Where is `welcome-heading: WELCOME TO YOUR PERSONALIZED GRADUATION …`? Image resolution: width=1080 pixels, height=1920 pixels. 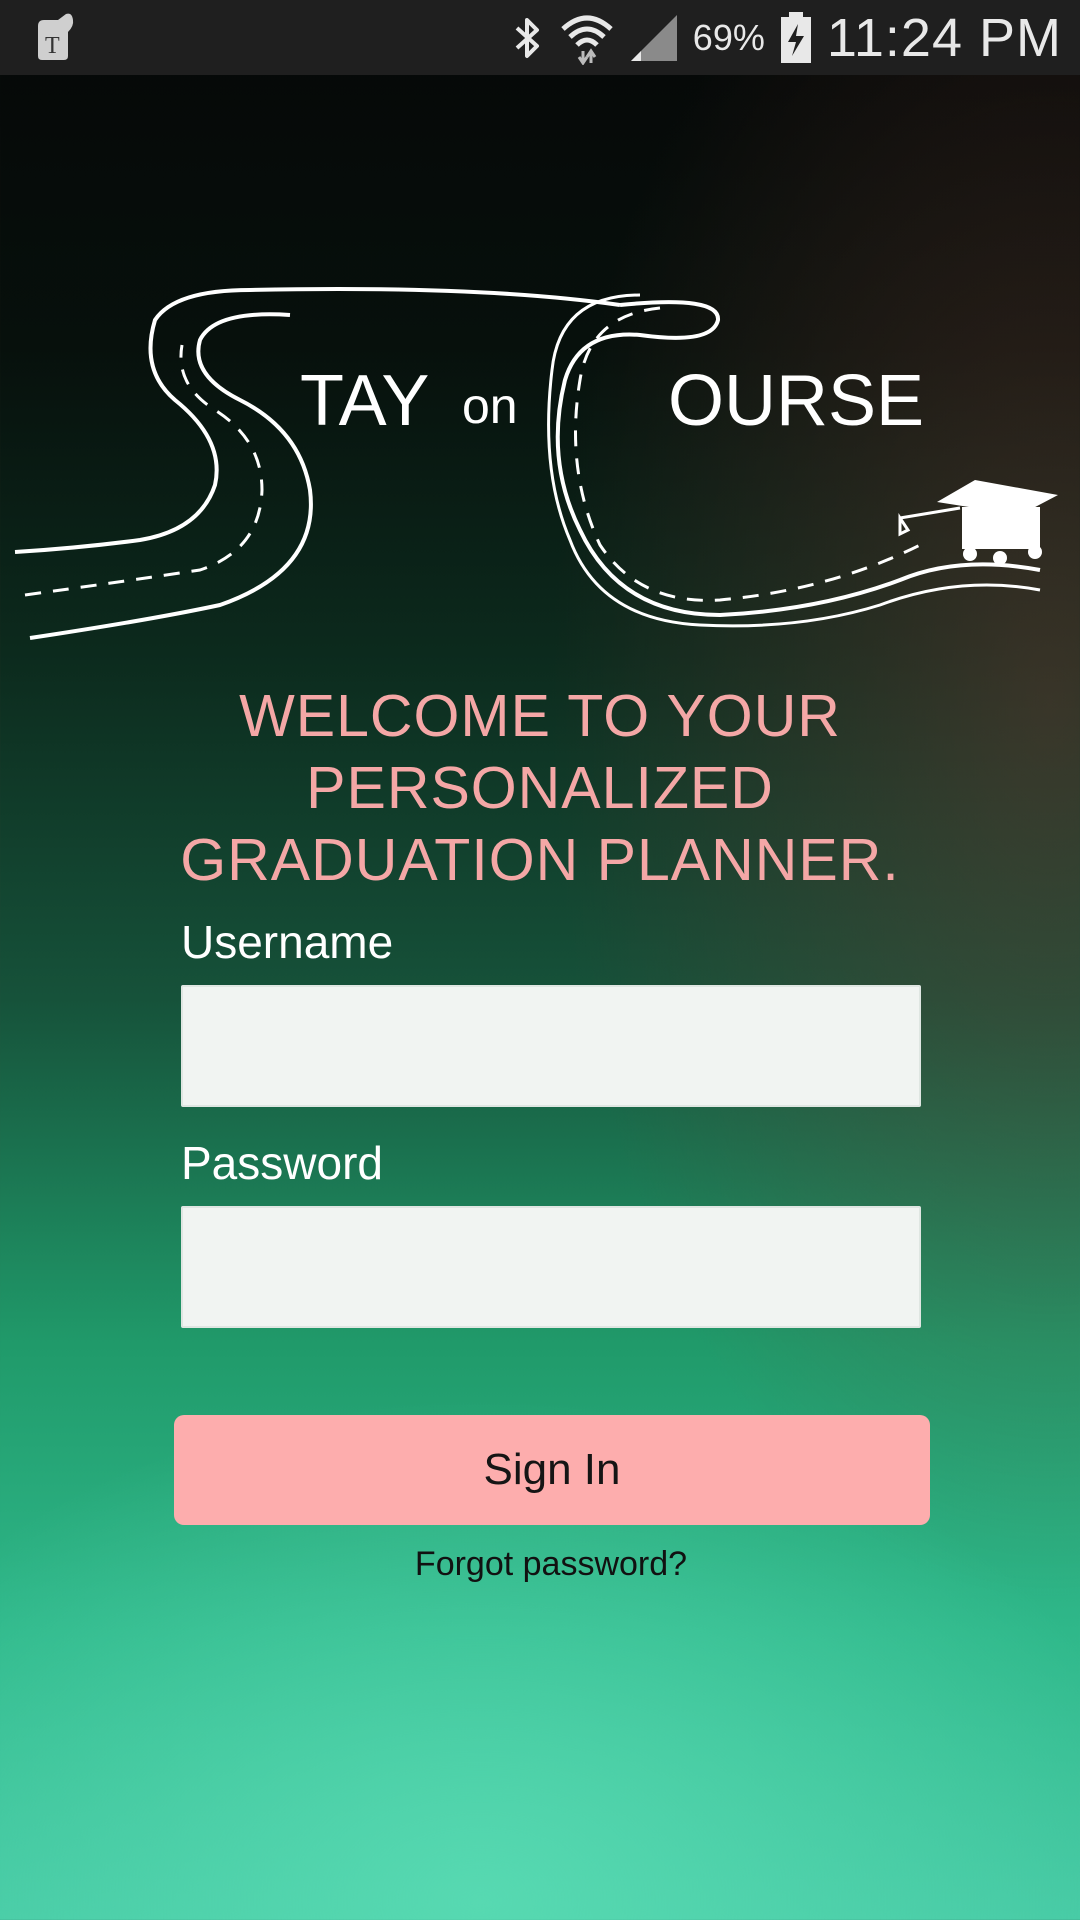
welcome-heading: WELCOME TO YOUR PERSONALIZED GRADUATION … is located at coordinates (540, 788).